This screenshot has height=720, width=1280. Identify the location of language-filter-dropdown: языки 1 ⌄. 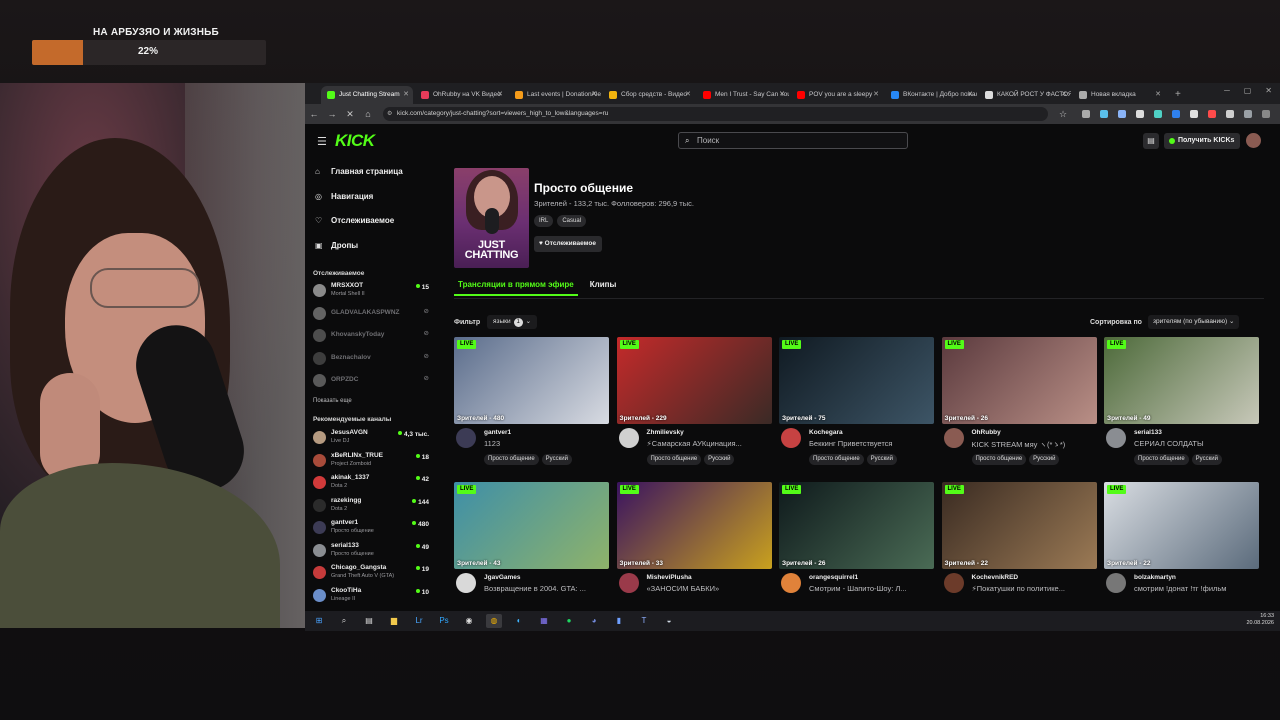
(512, 322).